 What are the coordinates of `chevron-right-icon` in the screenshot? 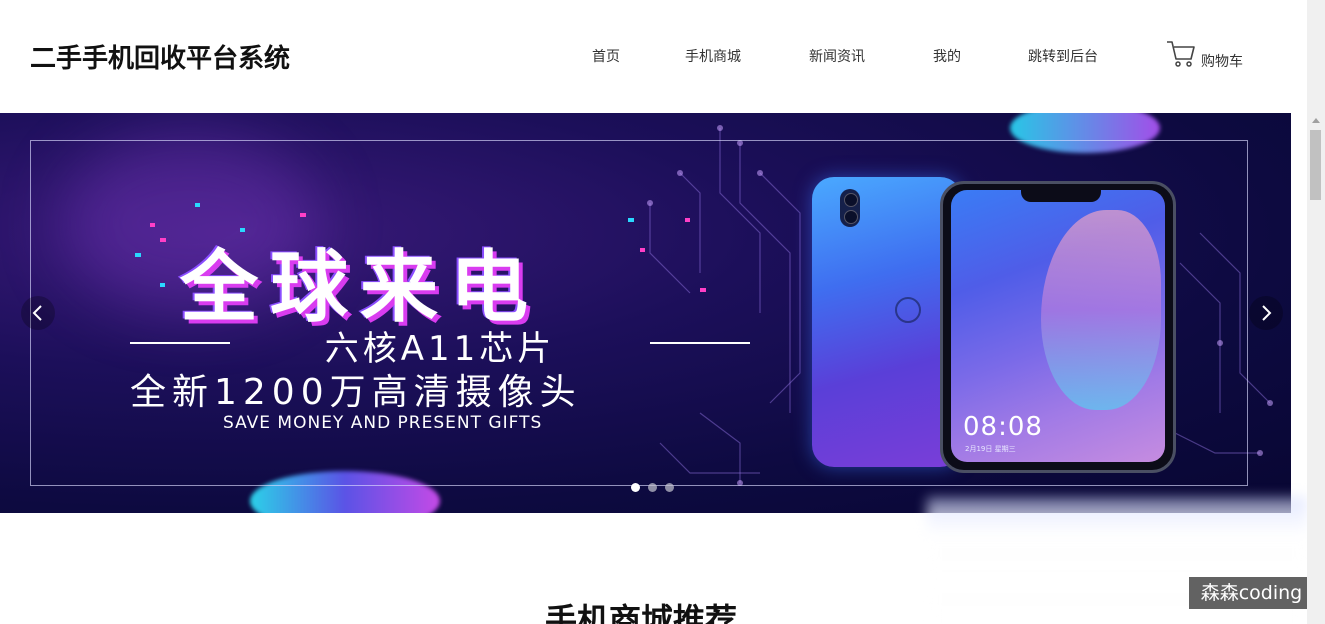 It's located at (1267, 313).